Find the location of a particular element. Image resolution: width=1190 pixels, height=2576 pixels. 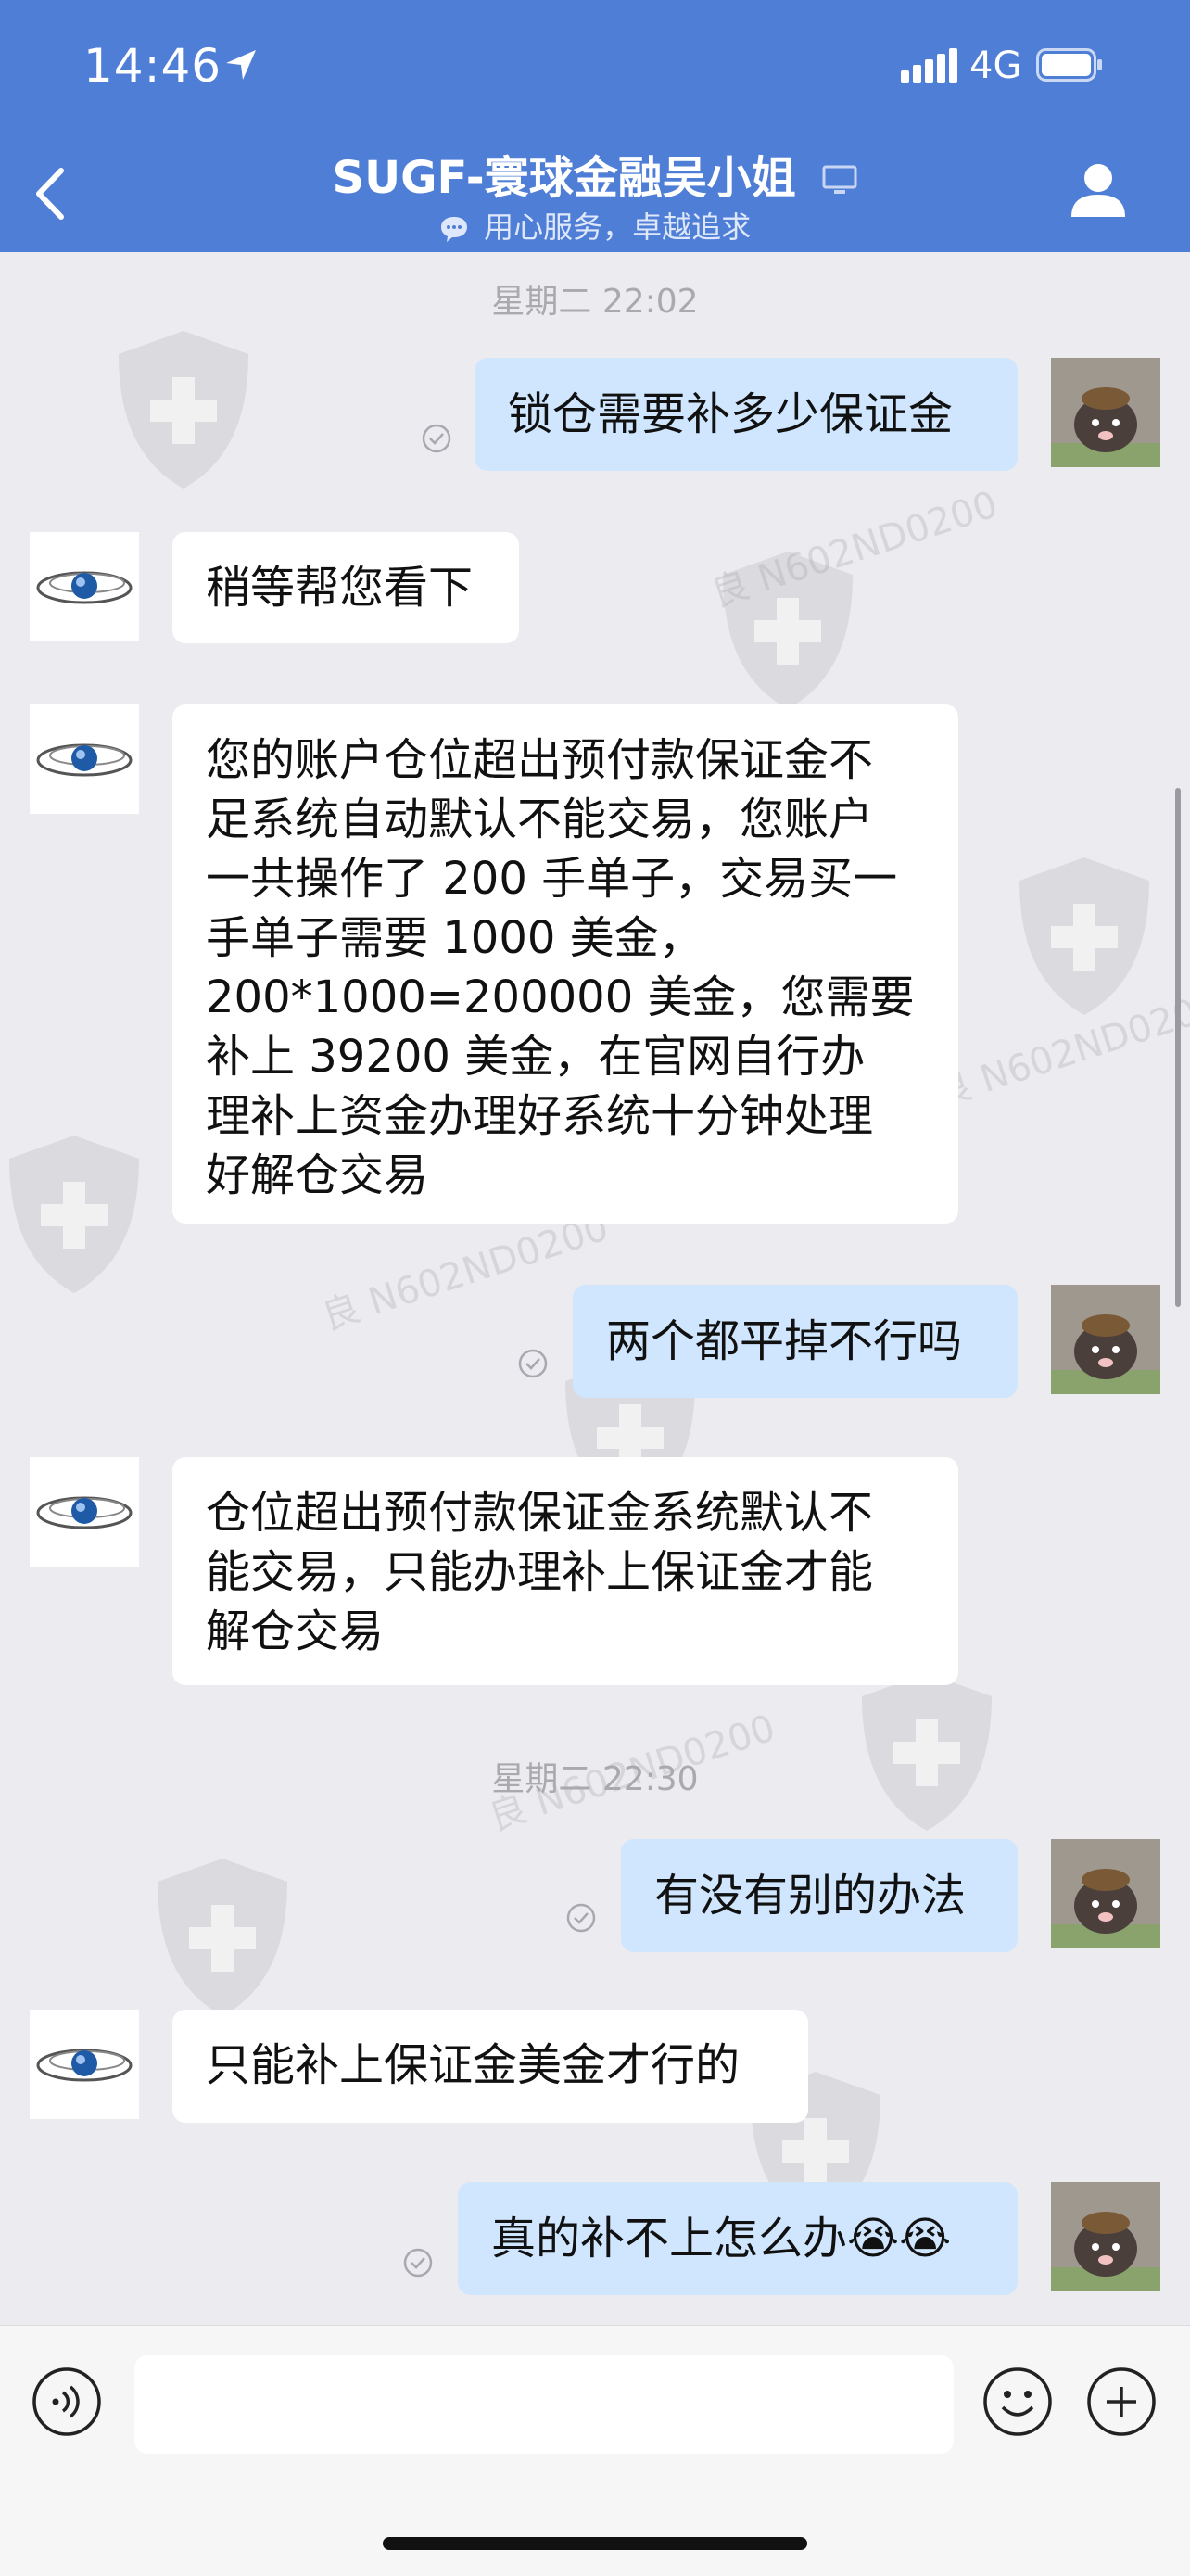

message-input-bar is located at coordinates (595, 2450).